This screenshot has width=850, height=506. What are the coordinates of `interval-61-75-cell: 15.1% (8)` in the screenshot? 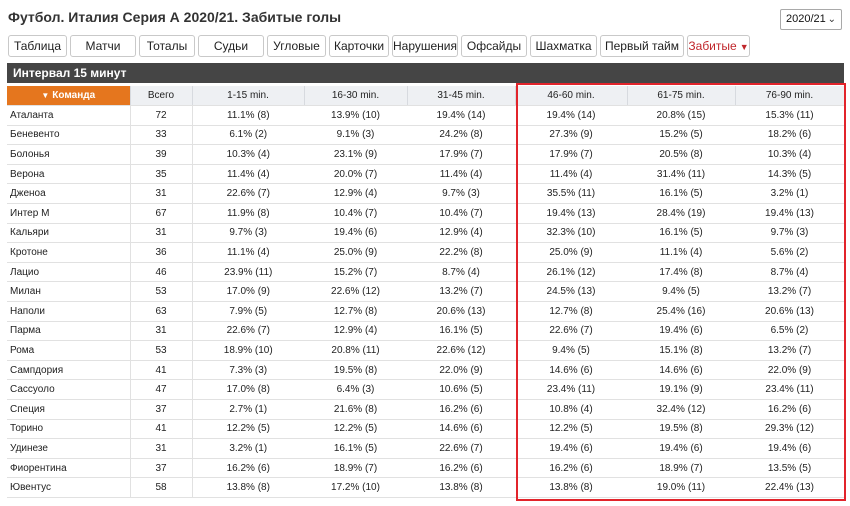 It's located at (681, 350).